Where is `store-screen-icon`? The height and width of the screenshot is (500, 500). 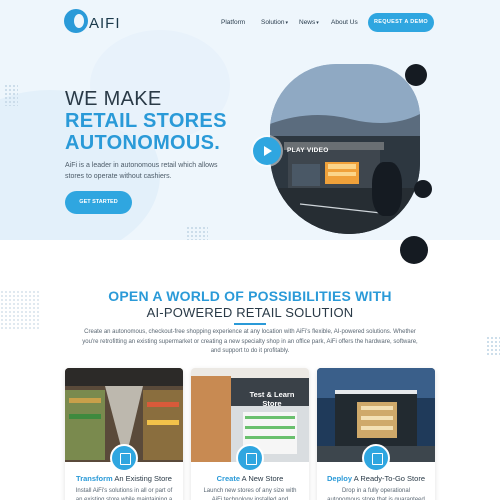 store-screen-icon is located at coordinates (124, 458).